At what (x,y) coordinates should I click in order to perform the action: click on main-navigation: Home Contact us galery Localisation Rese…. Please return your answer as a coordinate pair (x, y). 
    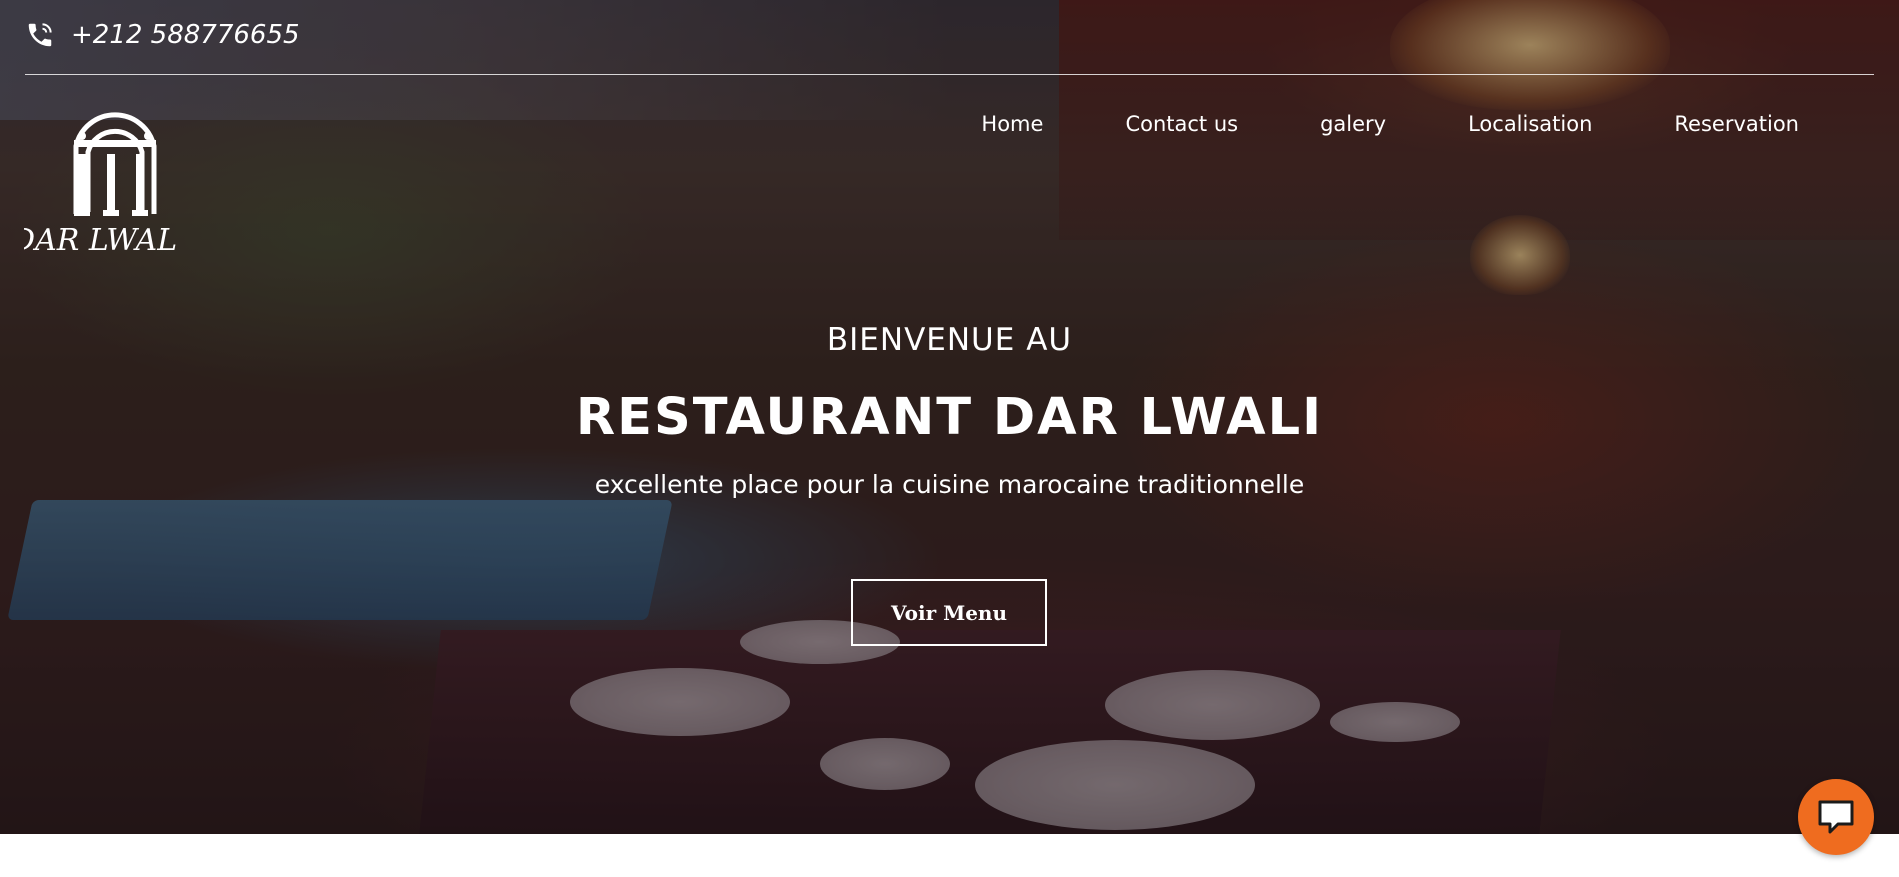
    Looking at the image, I should click on (1390, 124).